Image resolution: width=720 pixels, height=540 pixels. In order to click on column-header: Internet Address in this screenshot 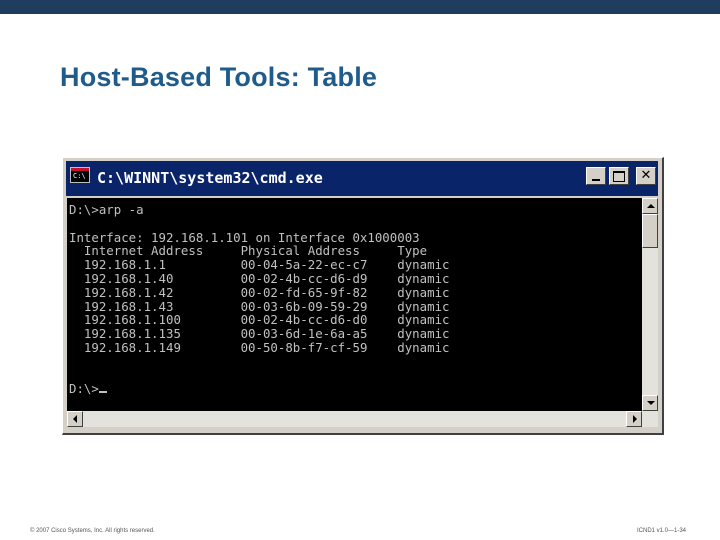, I will do `click(143, 251)`.